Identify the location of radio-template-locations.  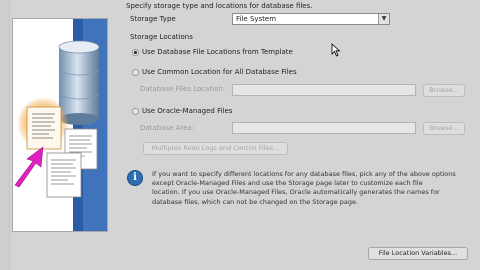
(135, 52).